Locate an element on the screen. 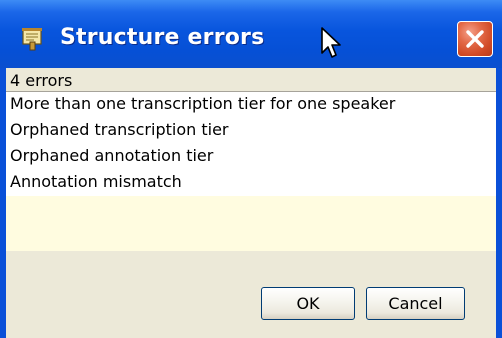  close-x-icon is located at coordinates (475, 39).